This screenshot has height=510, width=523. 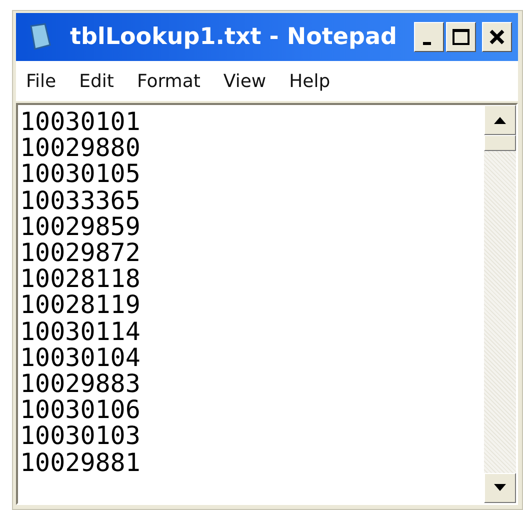 I want to click on close-icon, so click(x=497, y=37).